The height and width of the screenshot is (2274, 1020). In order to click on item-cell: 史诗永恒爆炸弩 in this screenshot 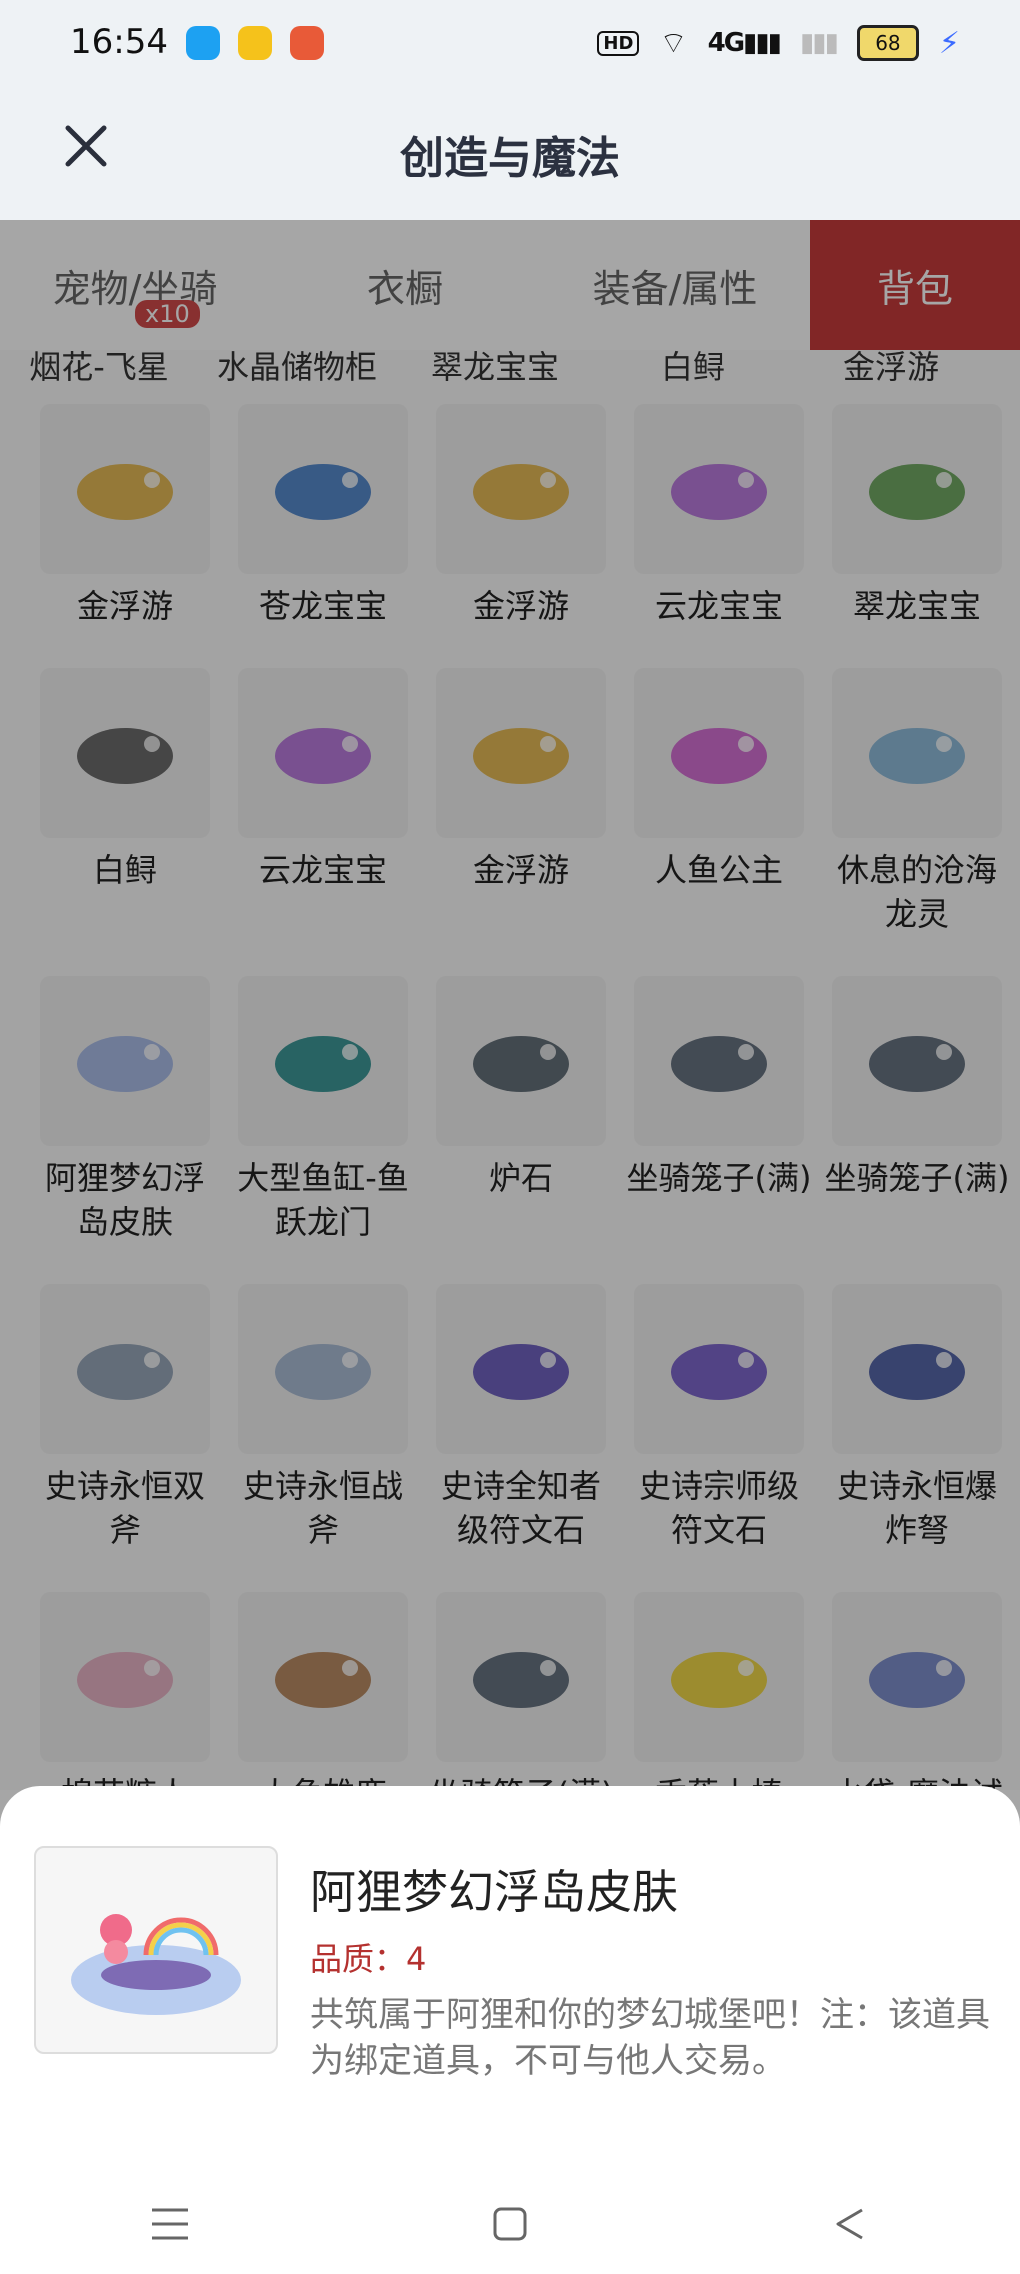, I will do `click(917, 1418)`.